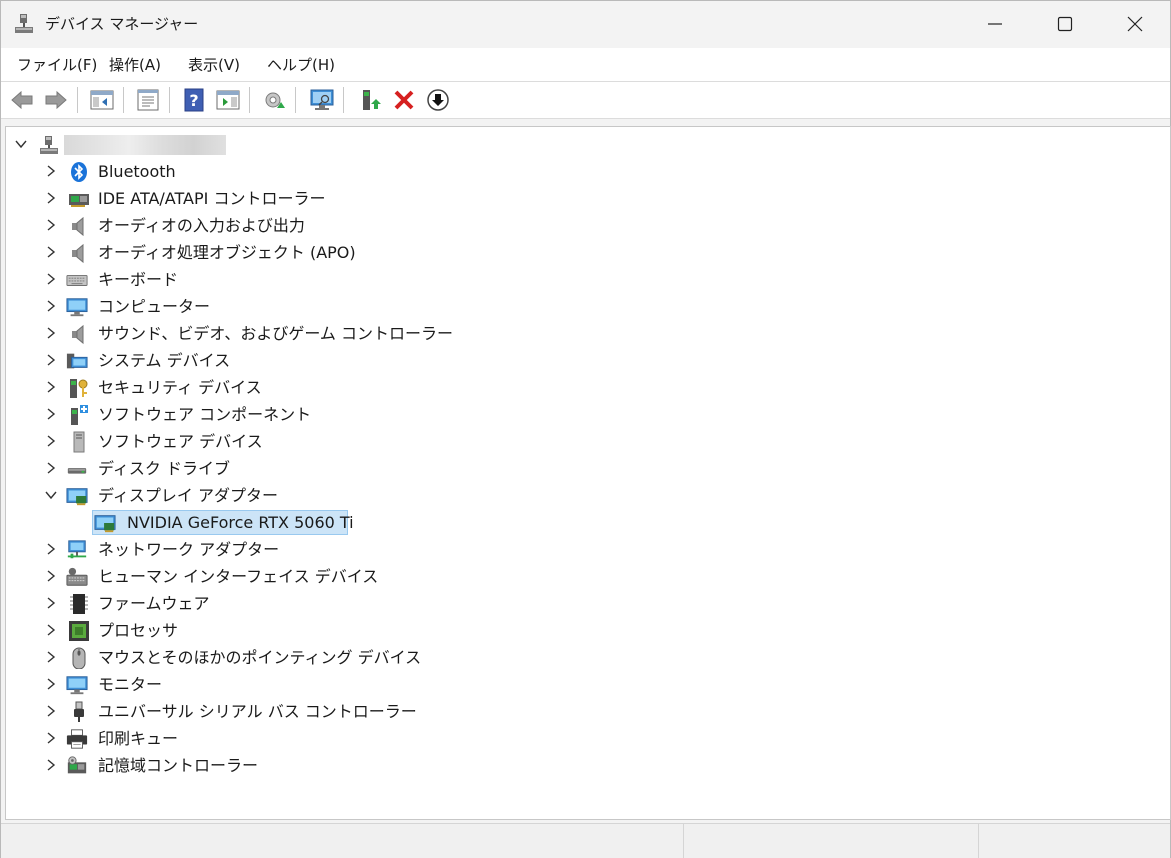  Describe the element at coordinates (585, 24) in the screenshot. I see `title-bar: デバイス マネージャー` at that location.